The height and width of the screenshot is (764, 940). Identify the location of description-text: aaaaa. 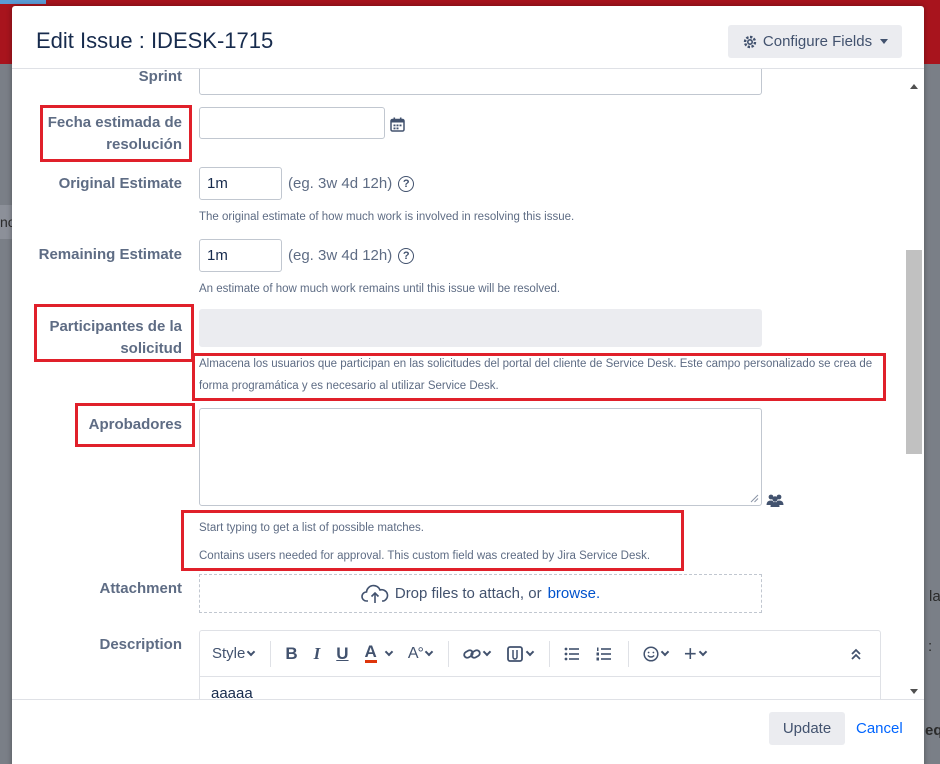
(540, 688).